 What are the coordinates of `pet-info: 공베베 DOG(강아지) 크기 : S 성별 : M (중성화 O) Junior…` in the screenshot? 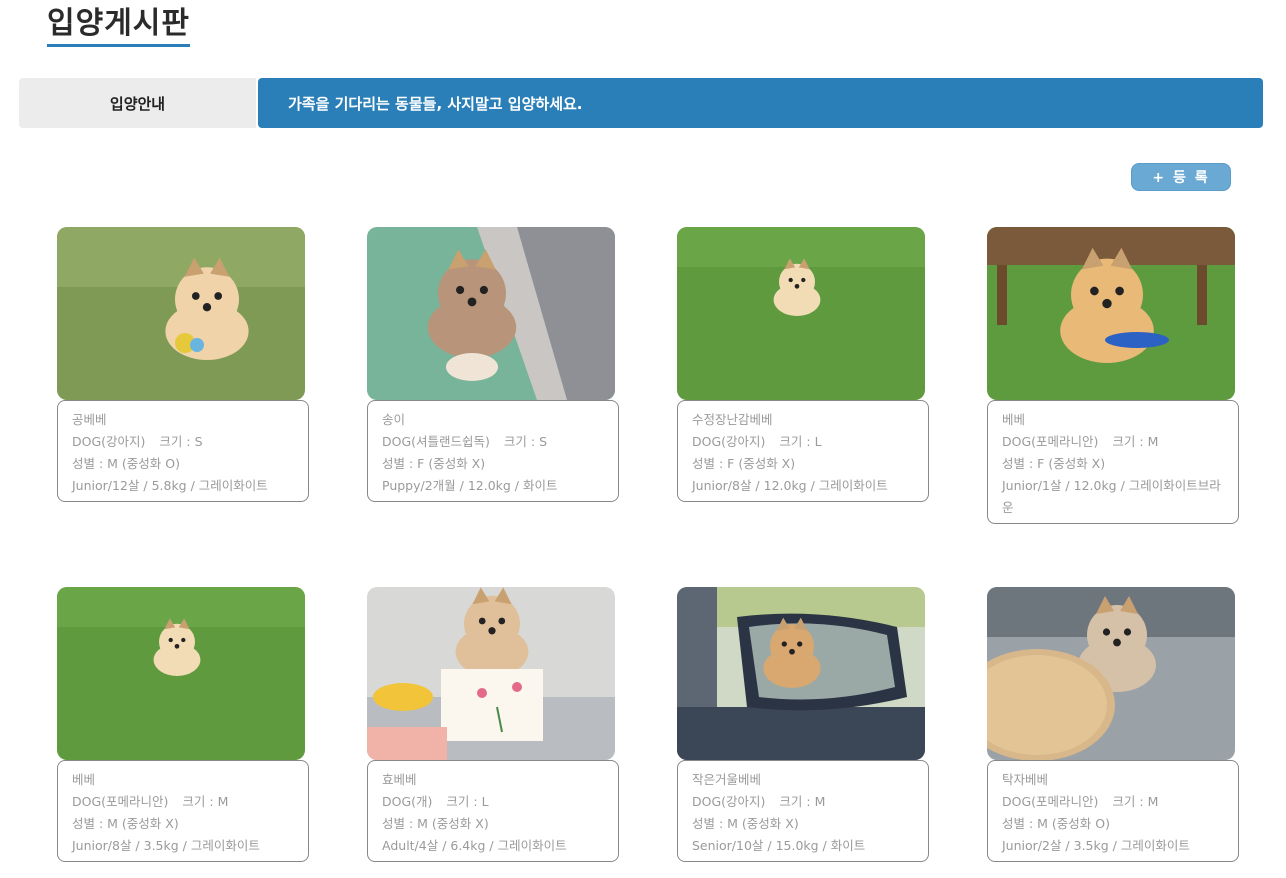 It's located at (183, 451).